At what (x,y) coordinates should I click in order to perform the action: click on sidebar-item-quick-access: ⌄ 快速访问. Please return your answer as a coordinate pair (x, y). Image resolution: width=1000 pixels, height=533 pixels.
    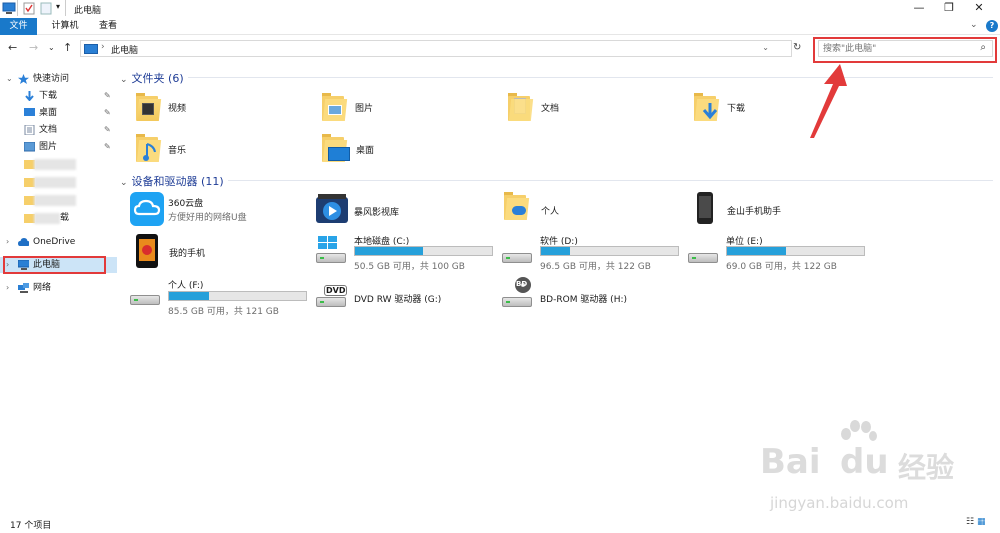
    Looking at the image, I should click on (58, 79).